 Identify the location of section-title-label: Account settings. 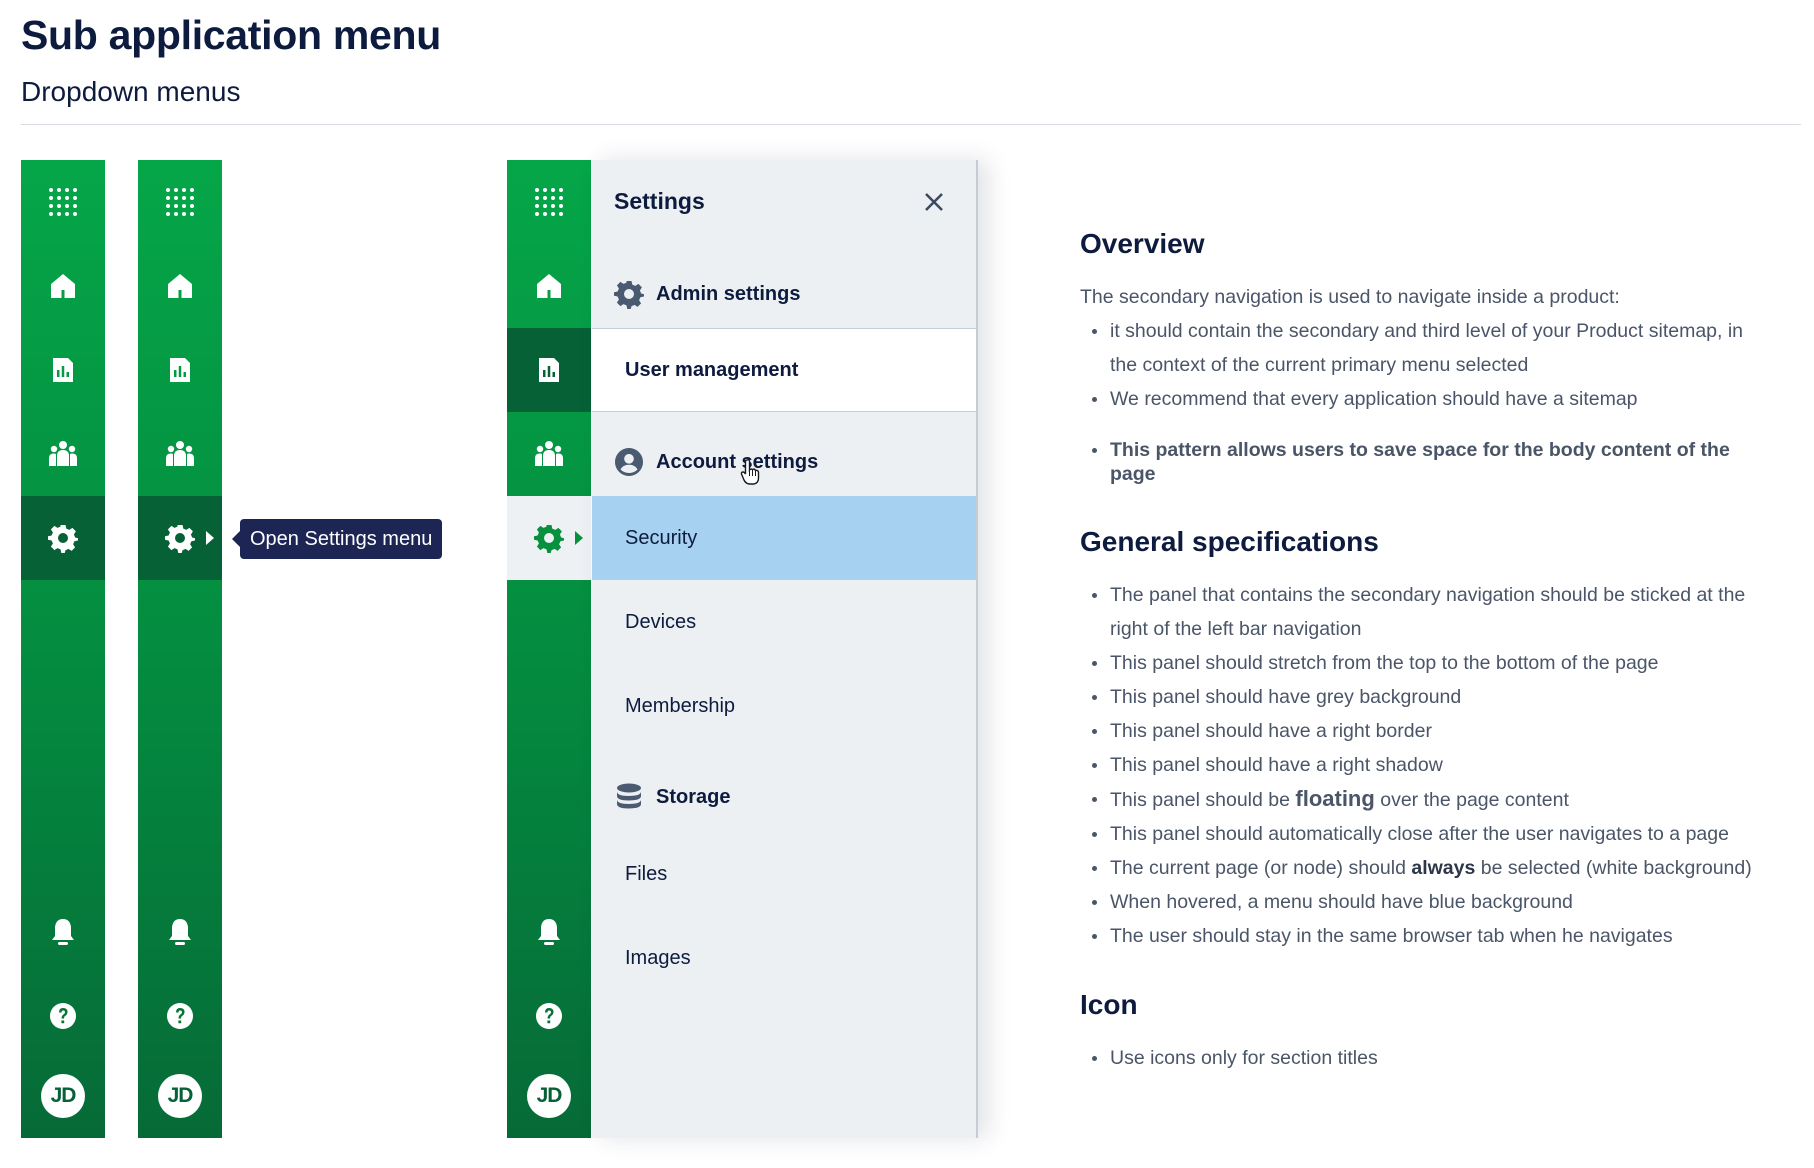
(737, 461).